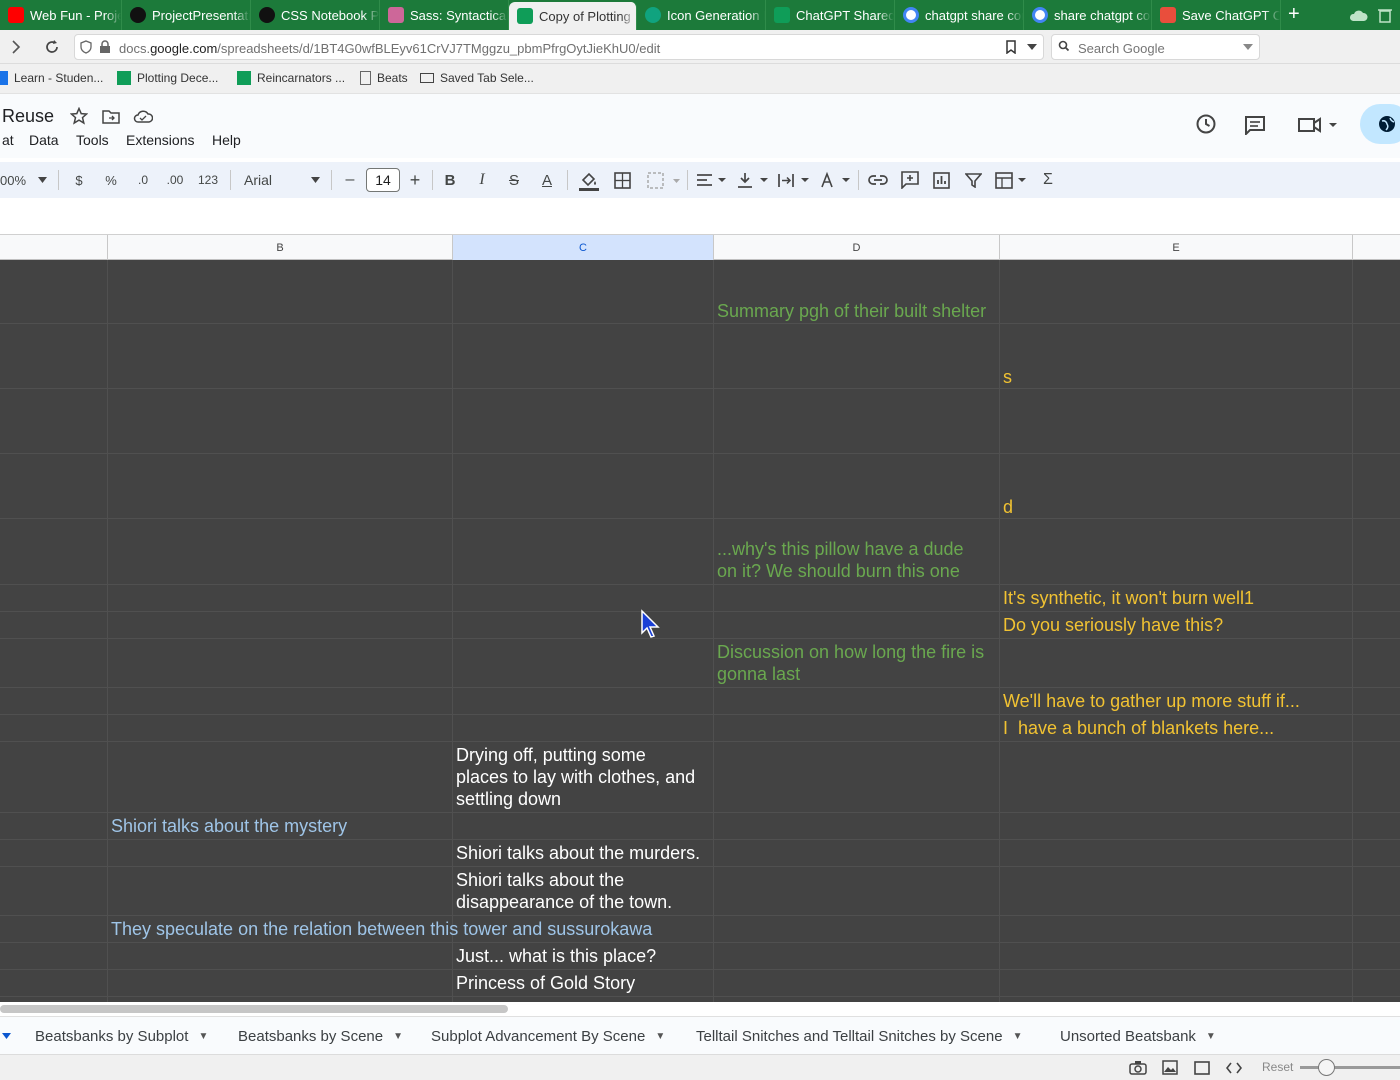  Describe the element at coordinates (1277, 1067) in the screenshot. I see `zoom-reset-label: Reset` at that location.